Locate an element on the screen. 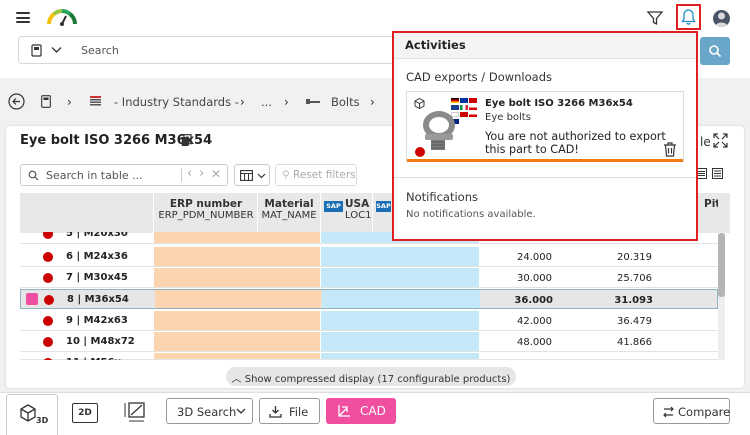 This screenshot has height=435, width=750. search-bar: Search is located at coordinates (208, 50).